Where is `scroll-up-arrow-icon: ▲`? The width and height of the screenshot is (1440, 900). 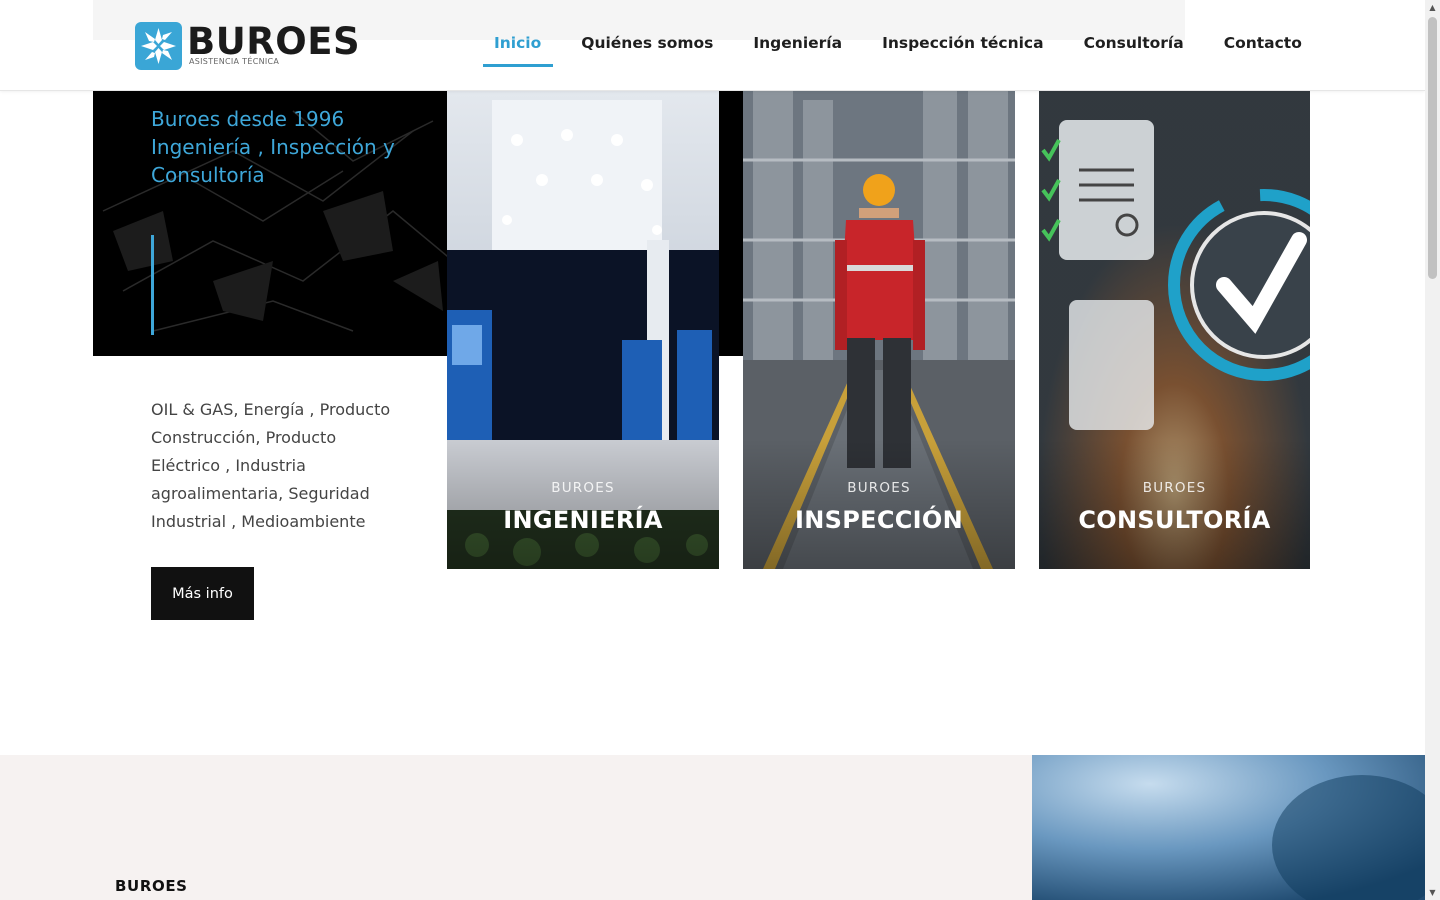
scroll-up-arrow-icon: ▲ is located at coordinates (1432, 7).